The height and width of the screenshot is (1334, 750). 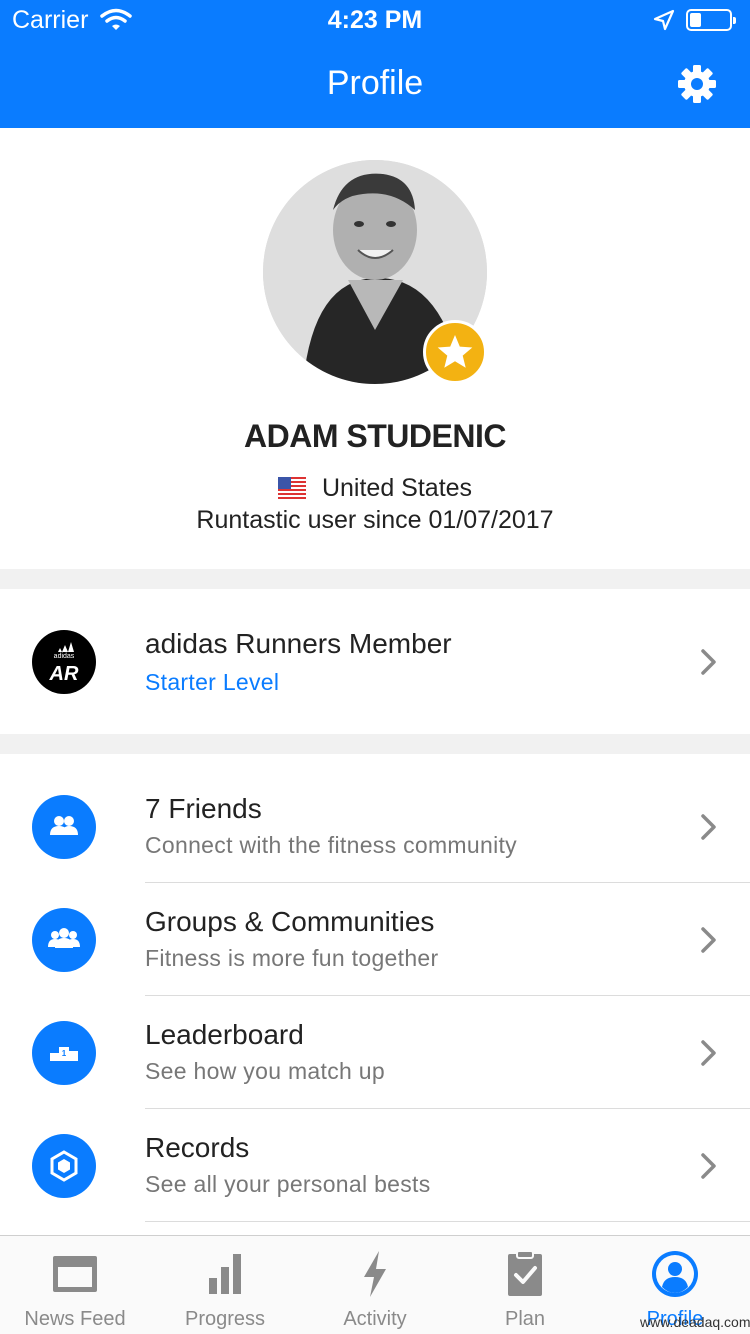 What do you see at coordinates (292, 958) in the screenshot?
I see `row-subtitle: Fitness is more fun together` at bounding box center [292, 958].